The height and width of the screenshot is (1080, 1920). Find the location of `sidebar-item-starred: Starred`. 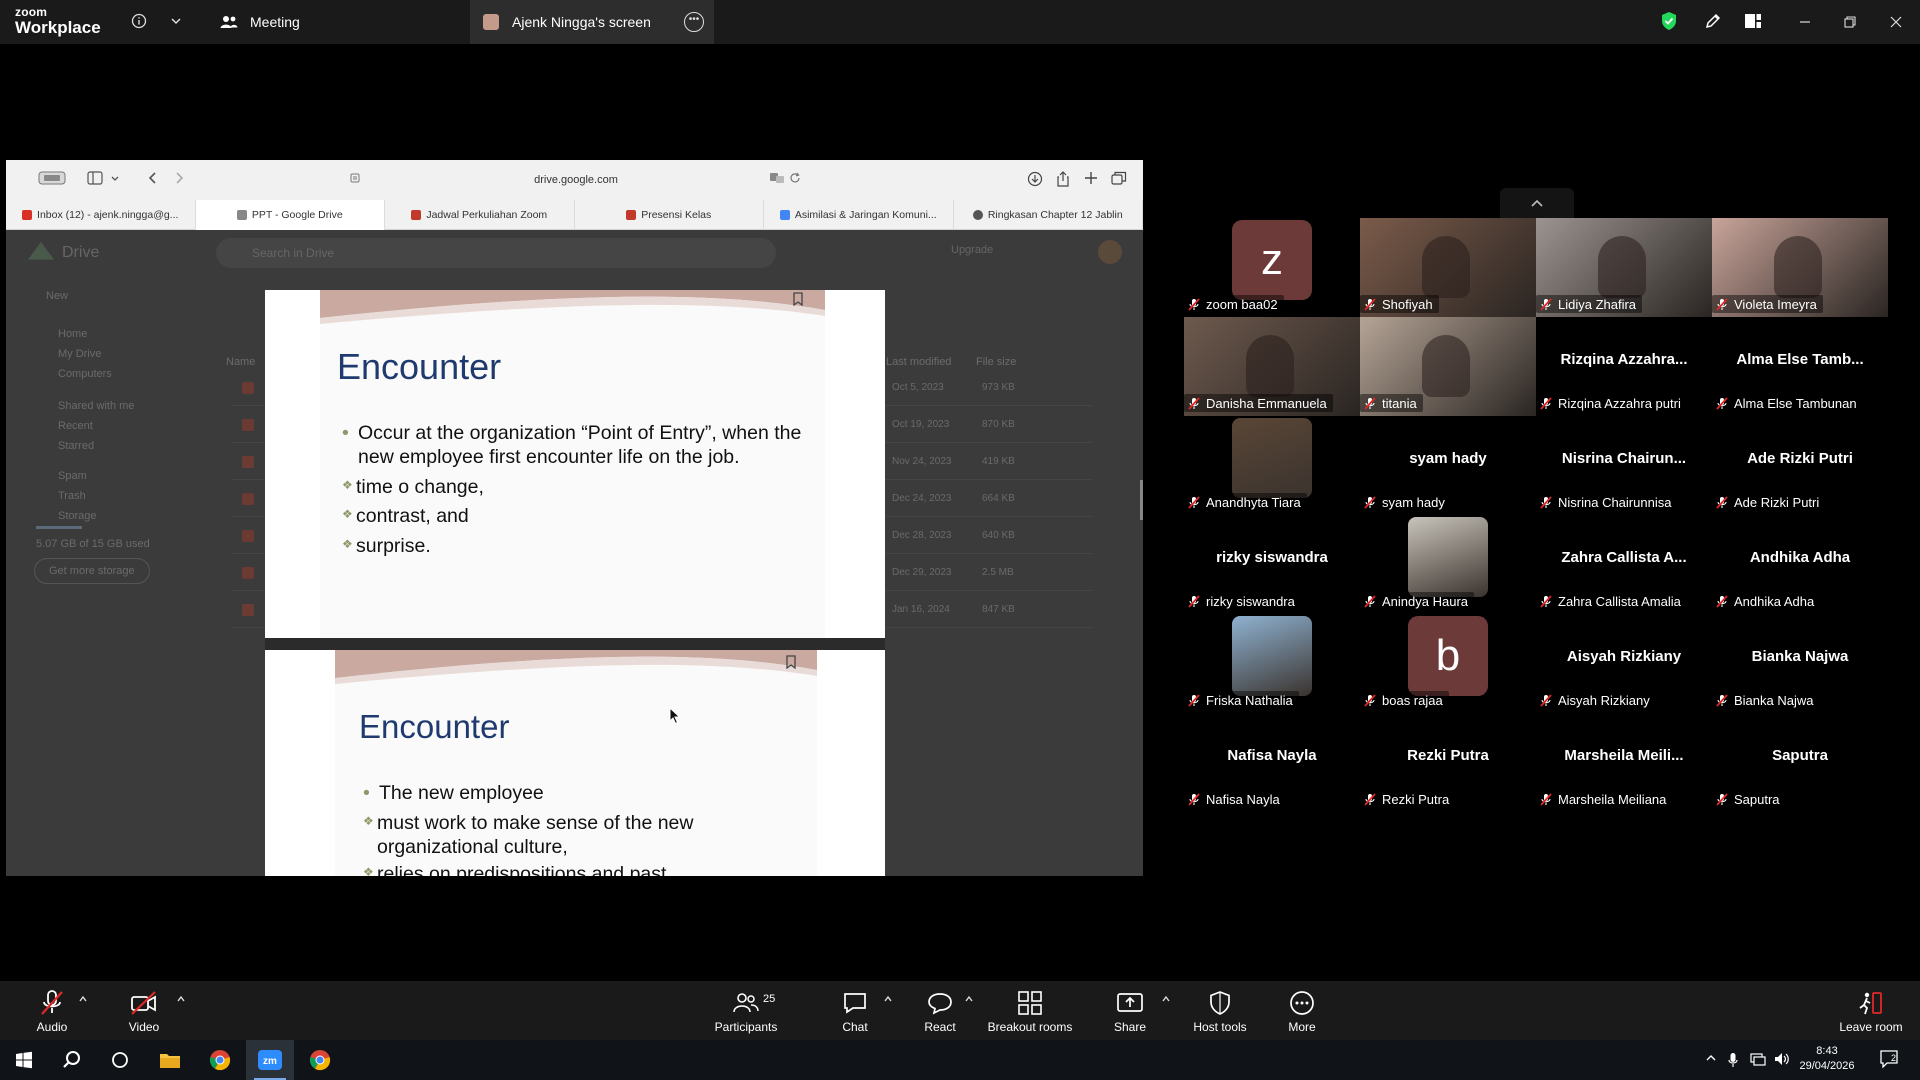

sidebar-item-starred: Starred is located at coordinates (76, 446).